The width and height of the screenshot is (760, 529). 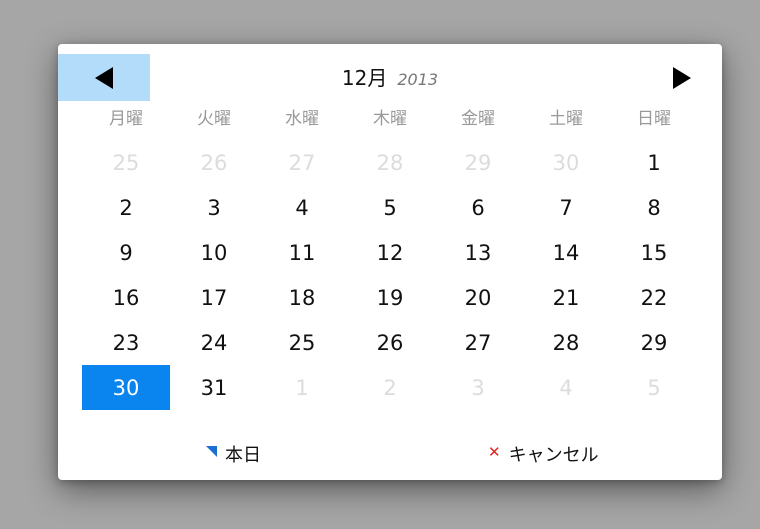 I want to click on day-cell: 5, so click(x=390, y=207).